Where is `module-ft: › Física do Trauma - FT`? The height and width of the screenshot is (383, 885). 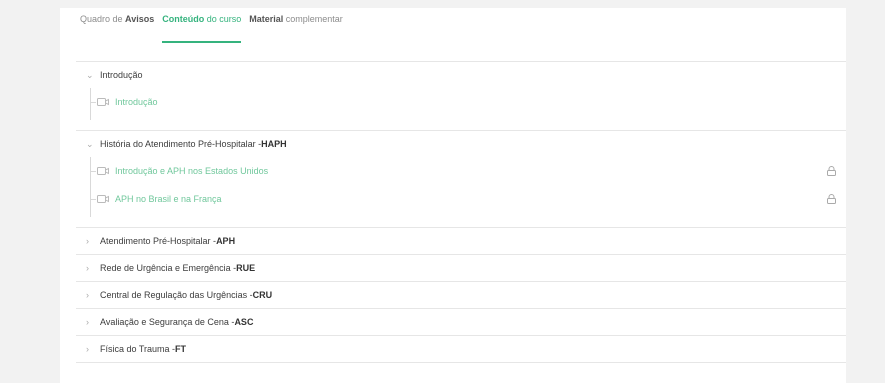 module-ft: › Física do Trauma - FT is located at coordinates (461, 349).